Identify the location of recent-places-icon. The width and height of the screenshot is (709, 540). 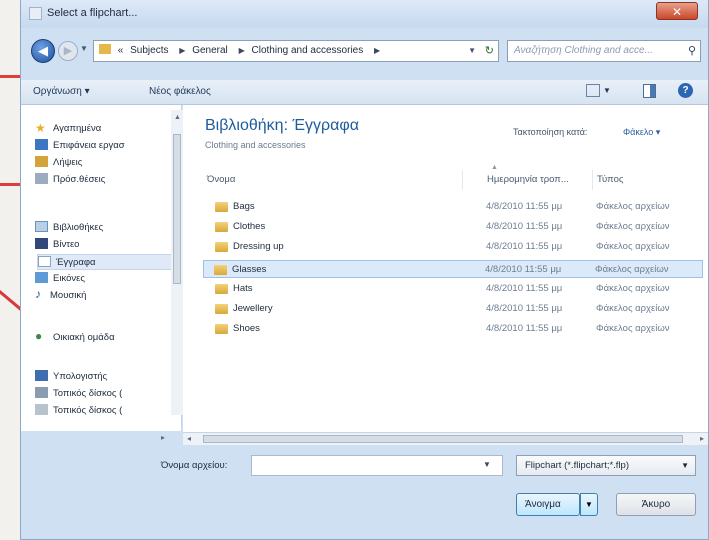
(41, 178).